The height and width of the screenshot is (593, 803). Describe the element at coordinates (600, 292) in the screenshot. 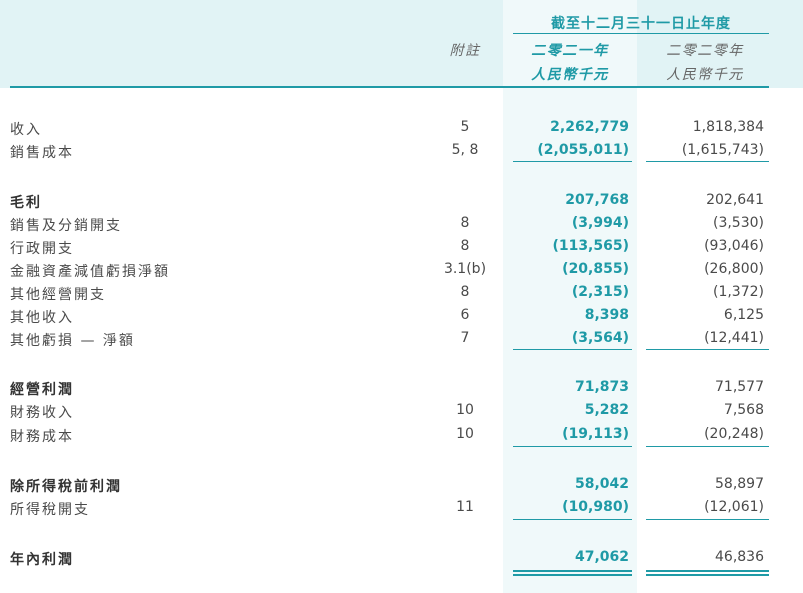

I see `row-current: (2,315)` at that location.